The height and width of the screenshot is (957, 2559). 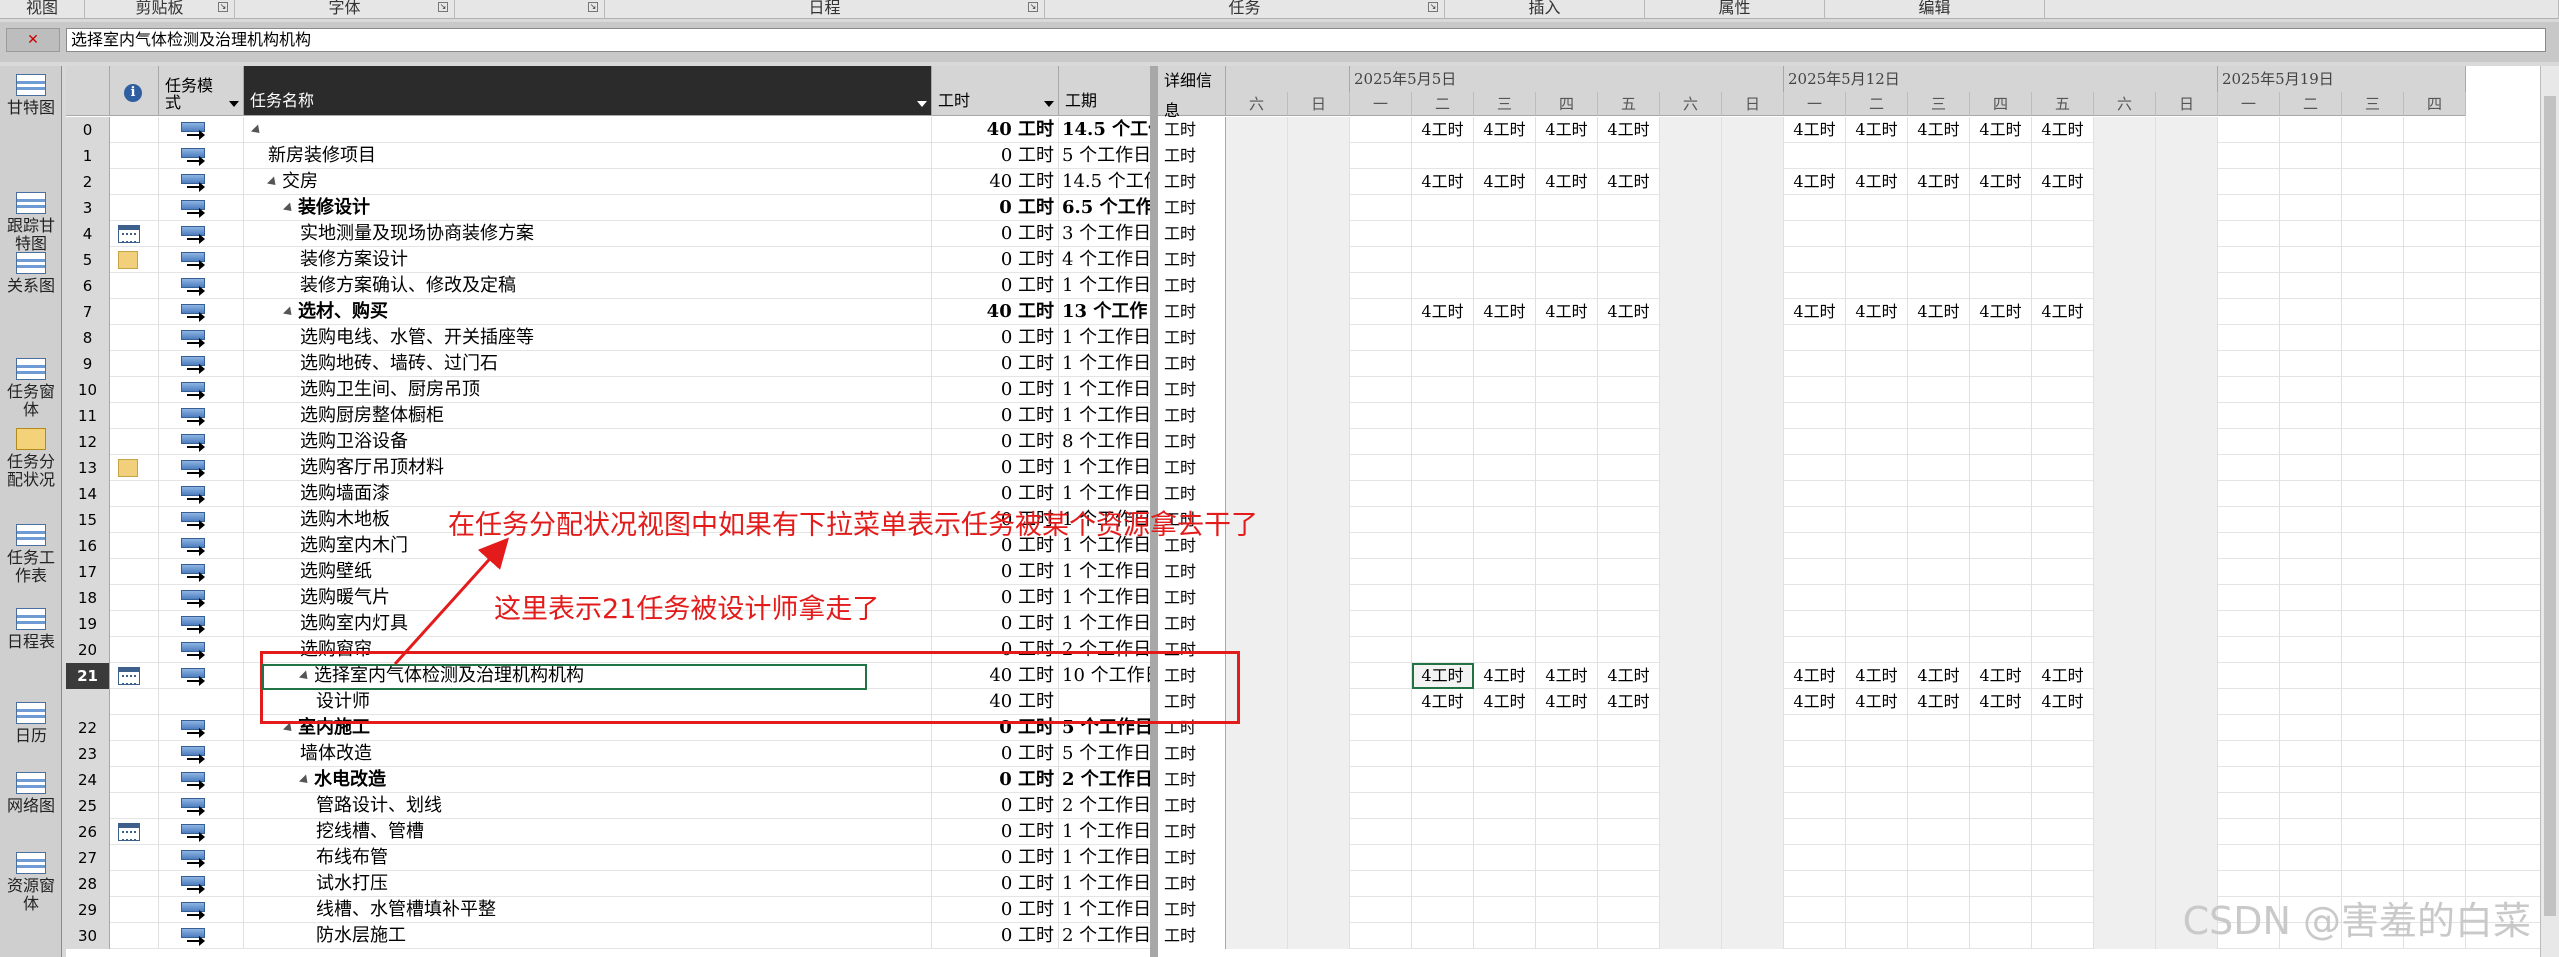 What do you see at coordinates (588, 780) in the screenshot?
I see `task-name-cell: 水电改造` at bounding box center [588, 780].